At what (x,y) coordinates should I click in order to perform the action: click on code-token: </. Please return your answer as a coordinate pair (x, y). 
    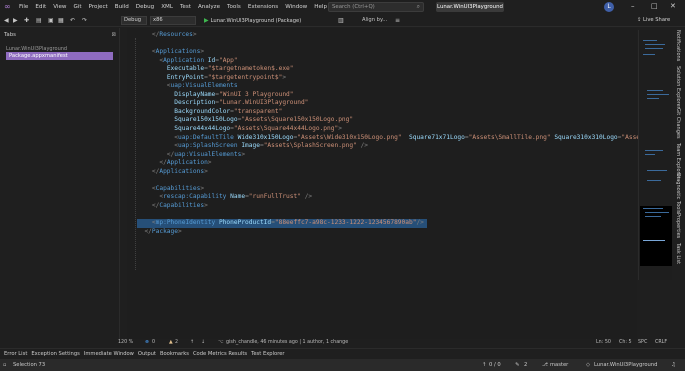
    Looking at the image, I should click on (156, 154).